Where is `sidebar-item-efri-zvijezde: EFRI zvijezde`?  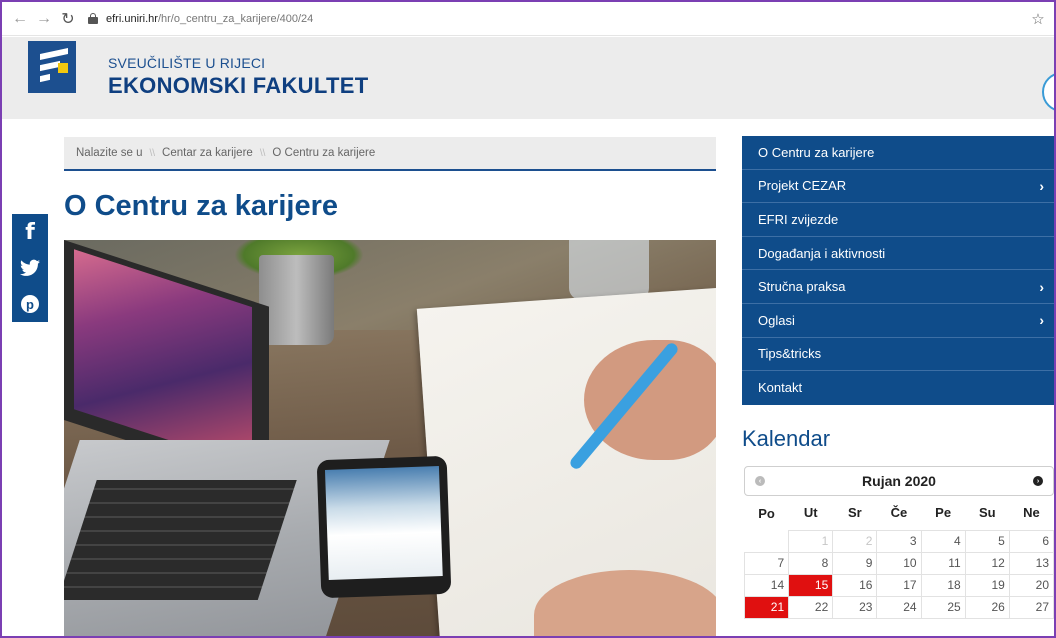 sidebar-item-efri-zvijezde: EFRI zvijezde is located at coordinates (898, 220).